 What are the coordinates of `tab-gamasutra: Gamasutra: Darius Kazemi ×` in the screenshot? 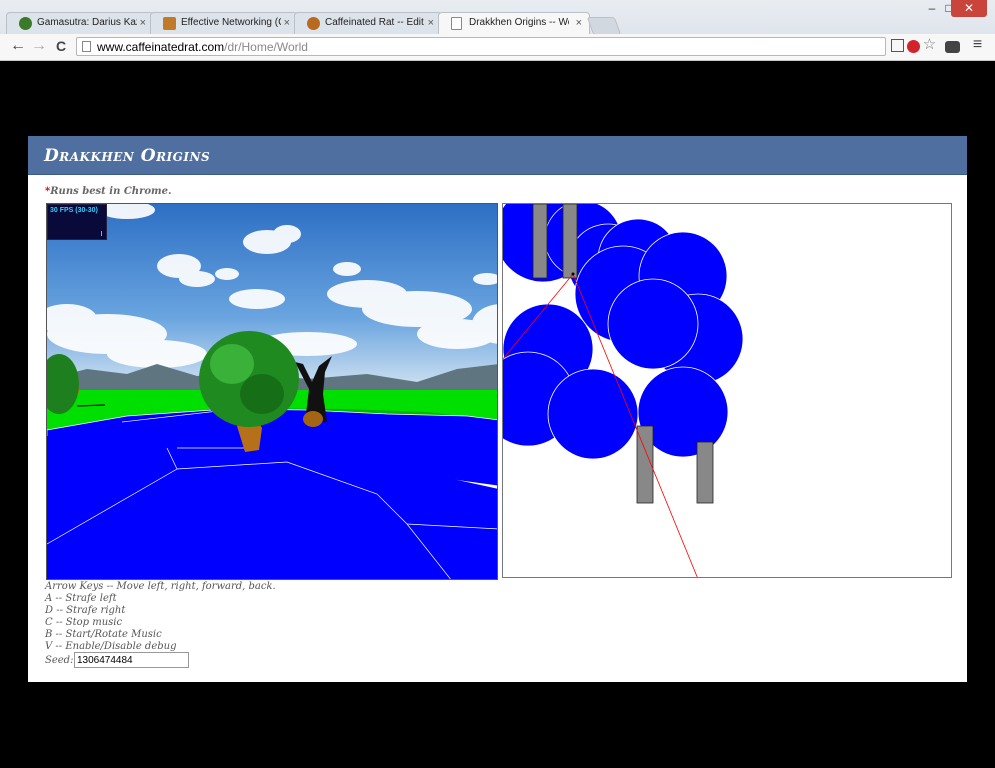 It's located at (80, 23).